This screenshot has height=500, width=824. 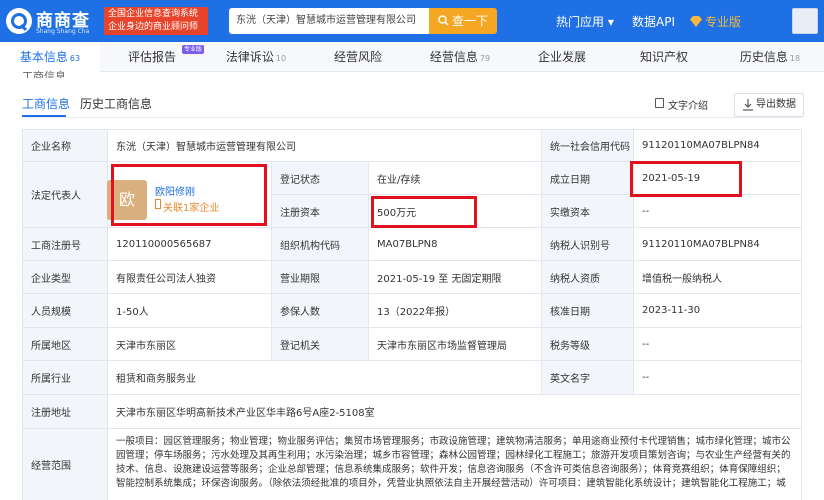 I want to click on slogan-line-2: 企业身边的商业顾问师, so click(x=153, y=27).